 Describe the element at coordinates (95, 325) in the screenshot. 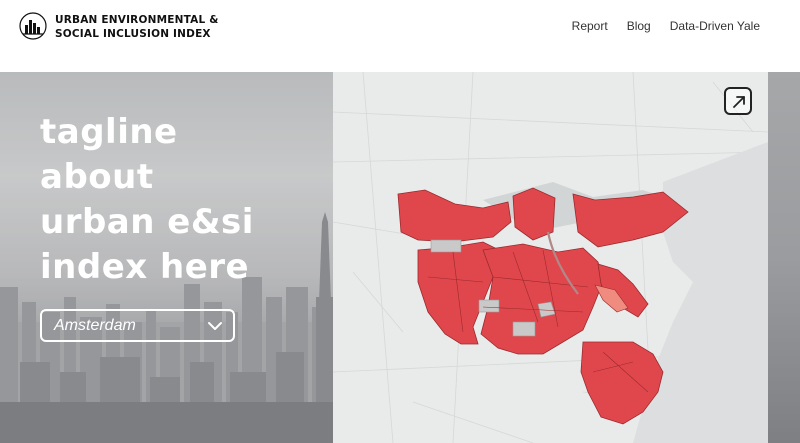

I see `city-select-value: Amsterdam` at that location.